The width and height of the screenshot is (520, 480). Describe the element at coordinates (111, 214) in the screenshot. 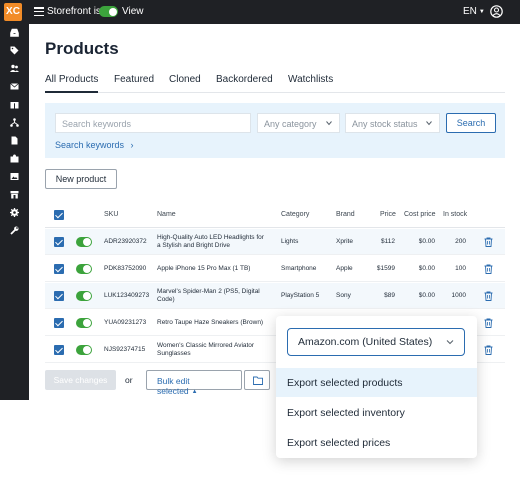

I see `column-header-sku: SKU` at that location.